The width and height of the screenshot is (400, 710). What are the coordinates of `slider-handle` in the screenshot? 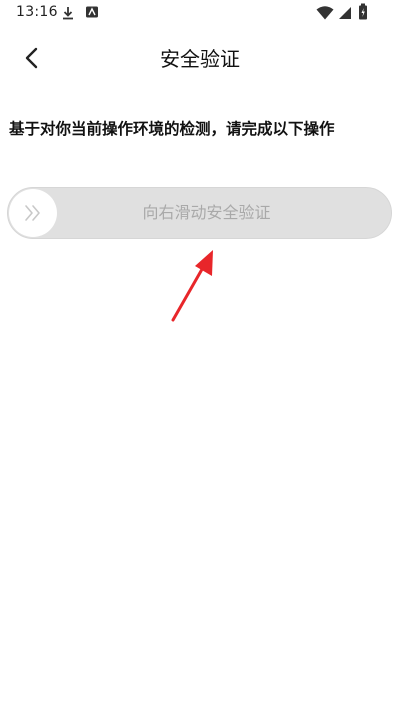 It's located at (33, 213).